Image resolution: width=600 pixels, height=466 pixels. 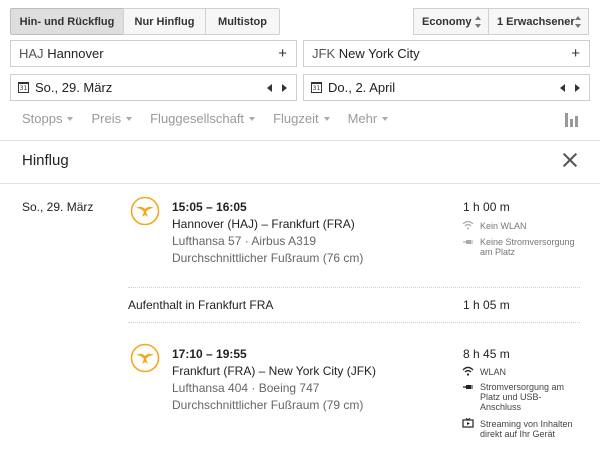 What do you see at coordinates (493, 372) in the screenshot?
I see `leg2-amenity-wifi: WLAN` at bounding box center [493, 372].